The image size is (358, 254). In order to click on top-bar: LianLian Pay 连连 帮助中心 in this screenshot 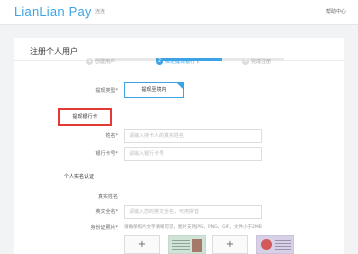, I will do `click(179, 12)`.